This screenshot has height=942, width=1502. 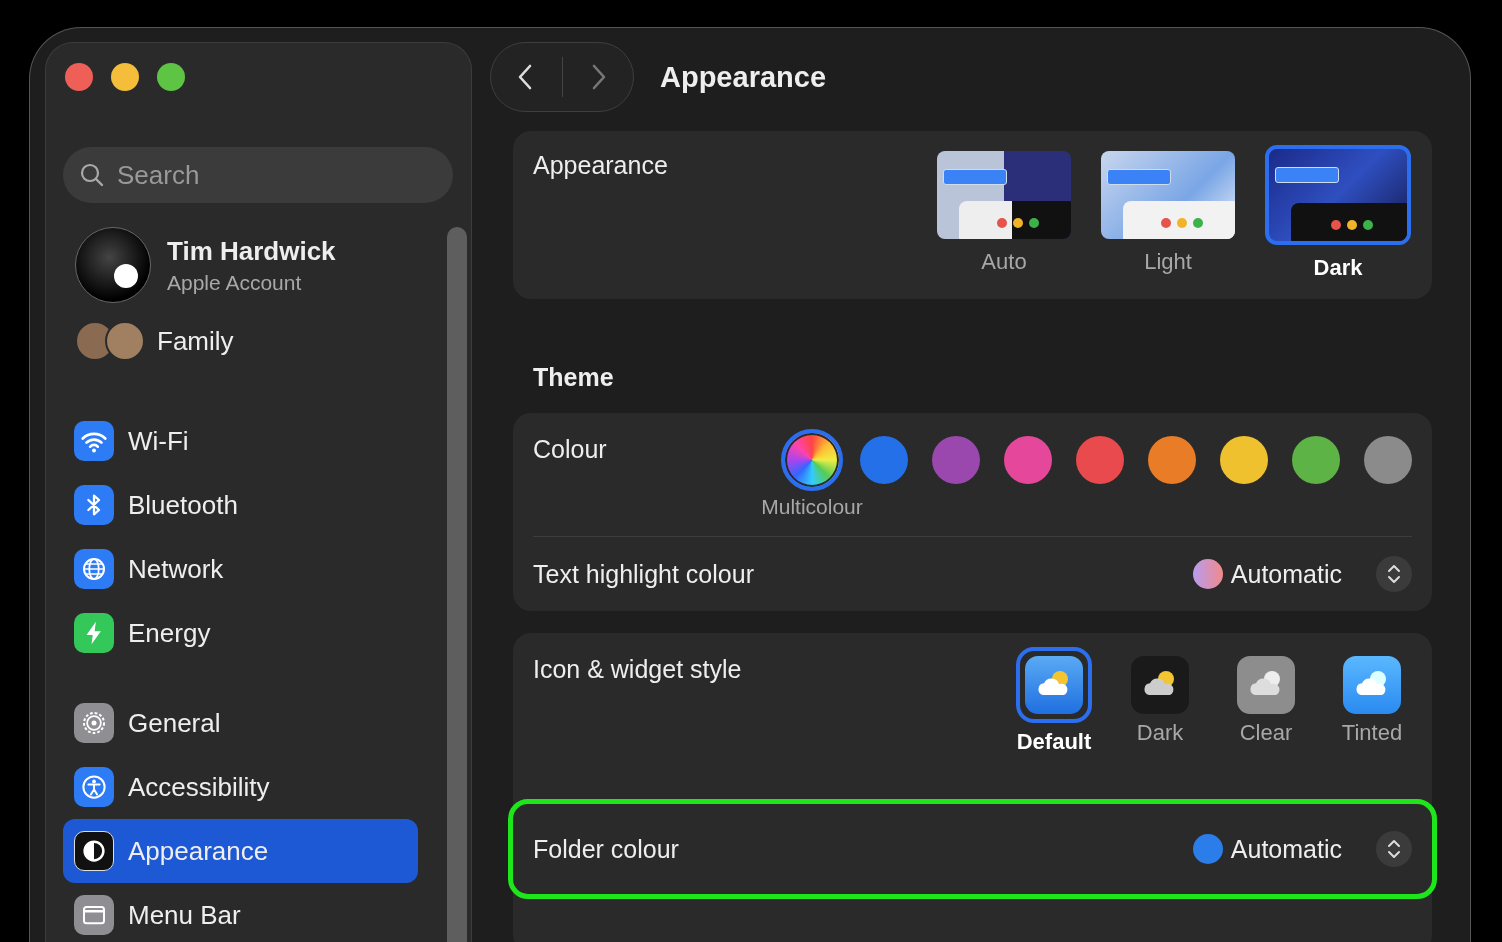 What do you see at coordinates (240, 505) in the screenshot?
I see `sidebar-item: Bluetooth` at bounding box center [240, 505].